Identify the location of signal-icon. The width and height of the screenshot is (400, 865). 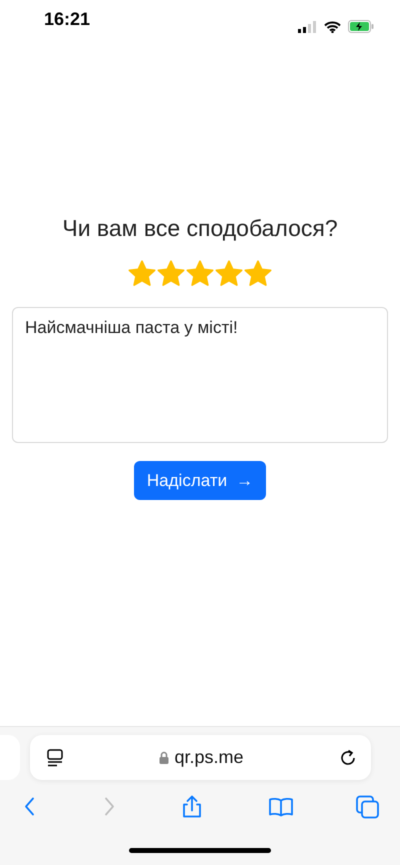
(307, 26).